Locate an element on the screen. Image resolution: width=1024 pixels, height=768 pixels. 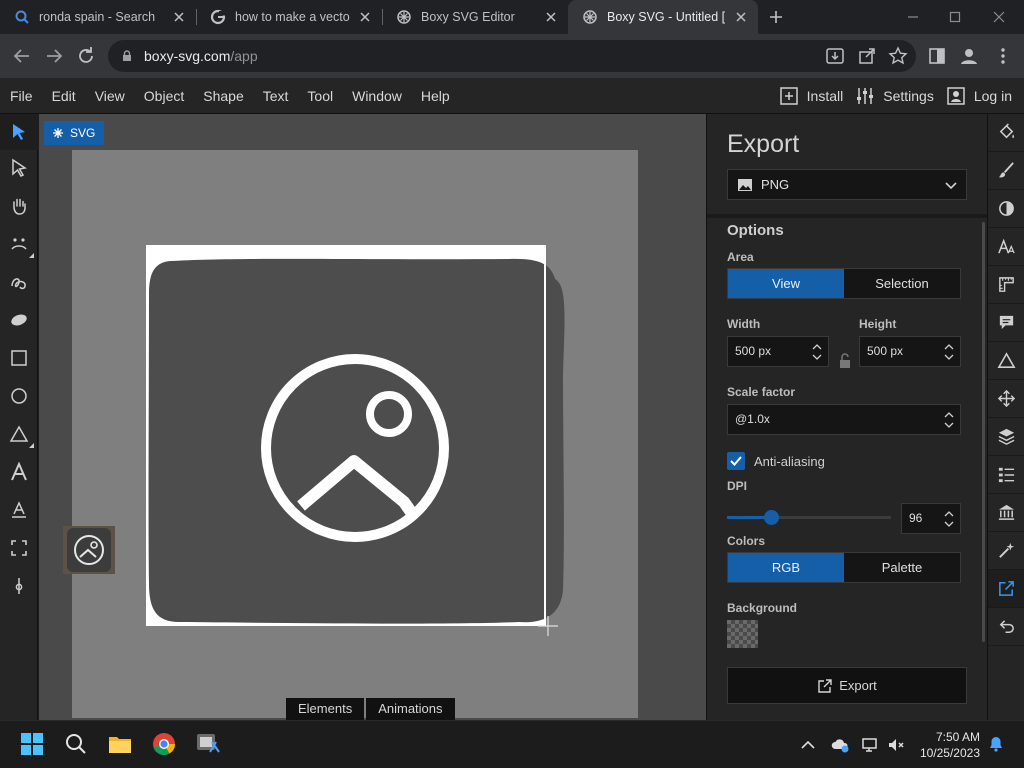
side-panel-icon is located at coordinates (937, 56).